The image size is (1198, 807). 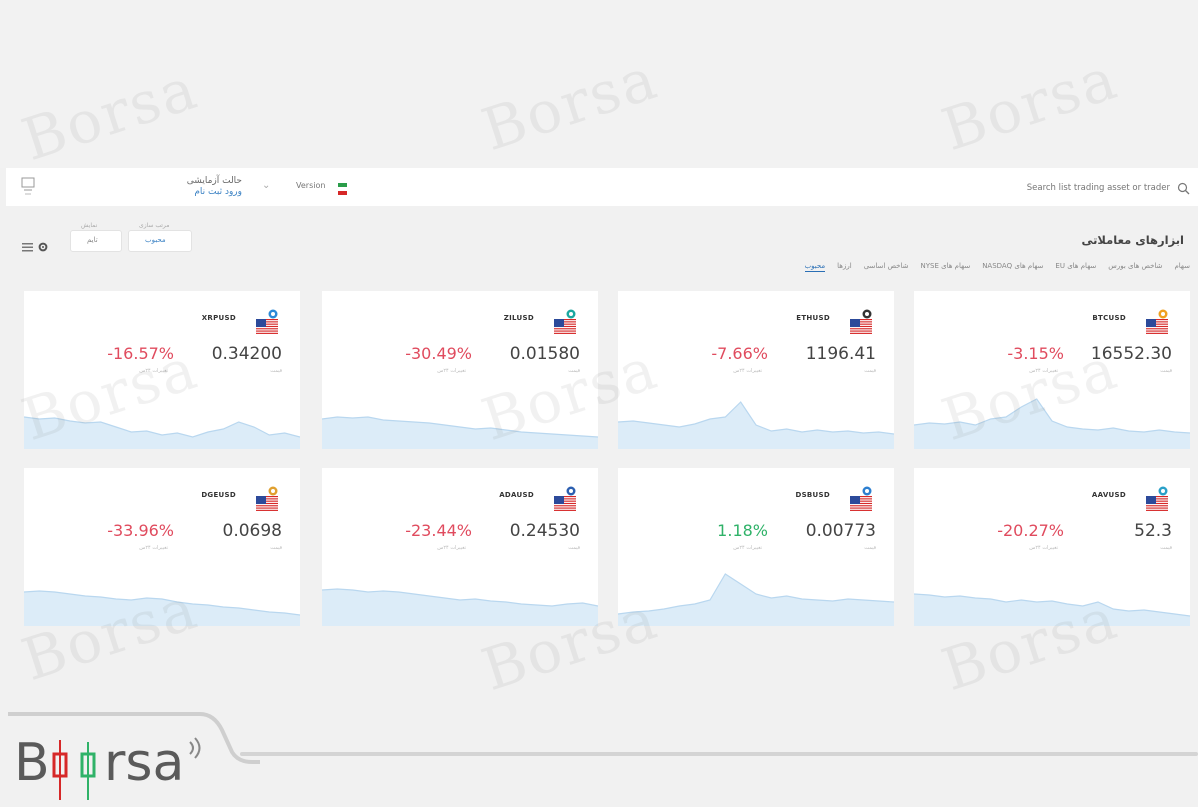 I want to click on gear-icon, so click(x=43, y=246).